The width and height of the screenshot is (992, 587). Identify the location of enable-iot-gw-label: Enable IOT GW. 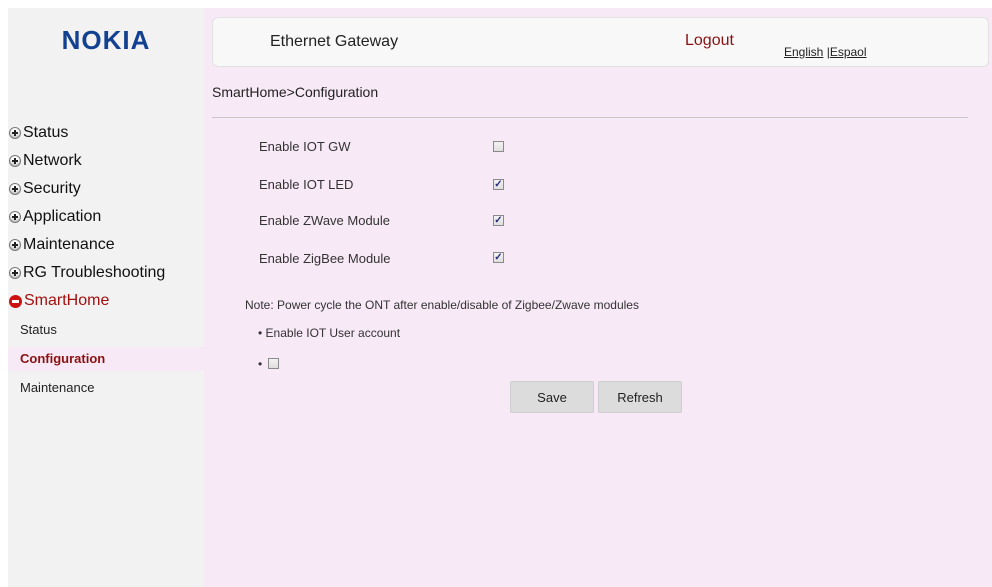
(305, 146).